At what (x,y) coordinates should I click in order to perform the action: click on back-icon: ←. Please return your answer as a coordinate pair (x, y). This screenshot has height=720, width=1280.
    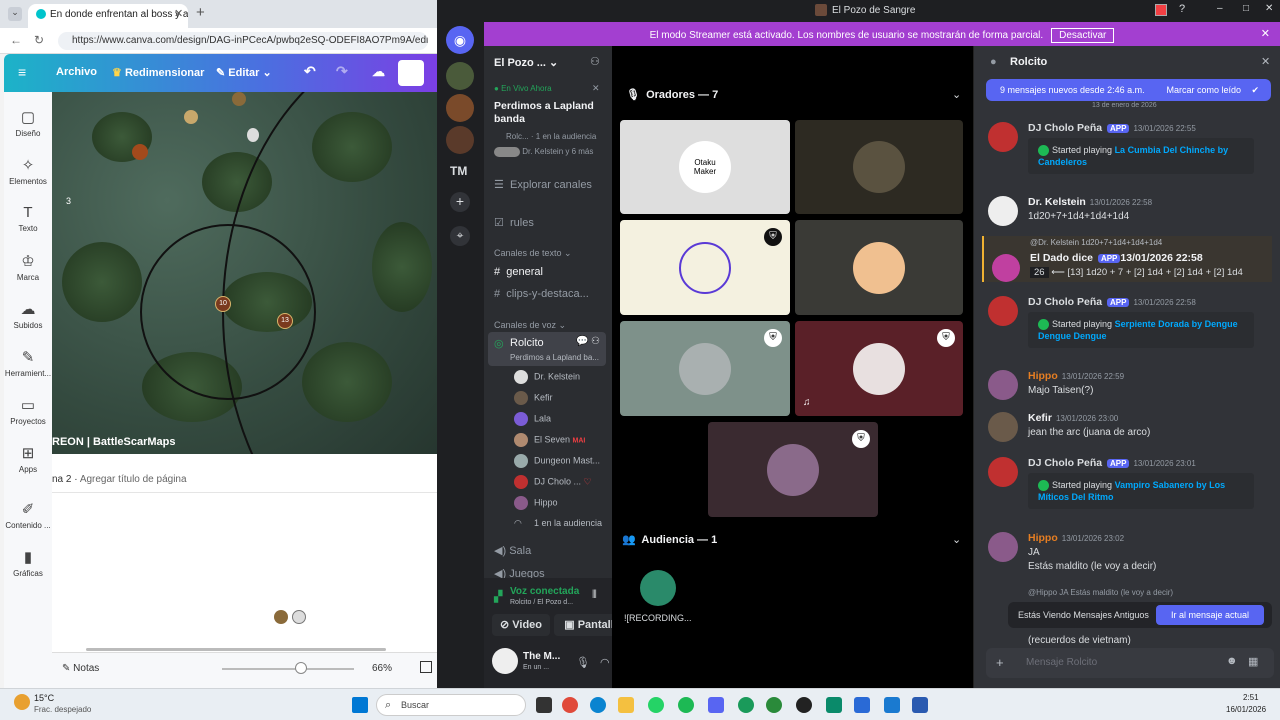
    Looking at the image, I should click on (16, 40).